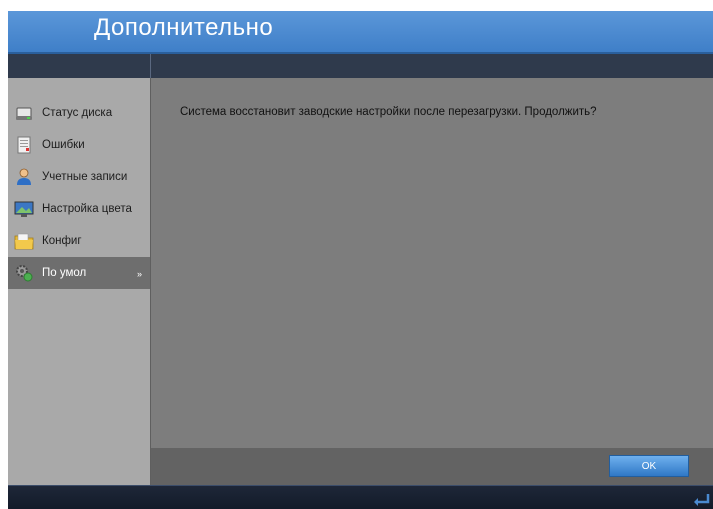  I want to click on sidebar-item-config: Конфиг, so click(79, 241).